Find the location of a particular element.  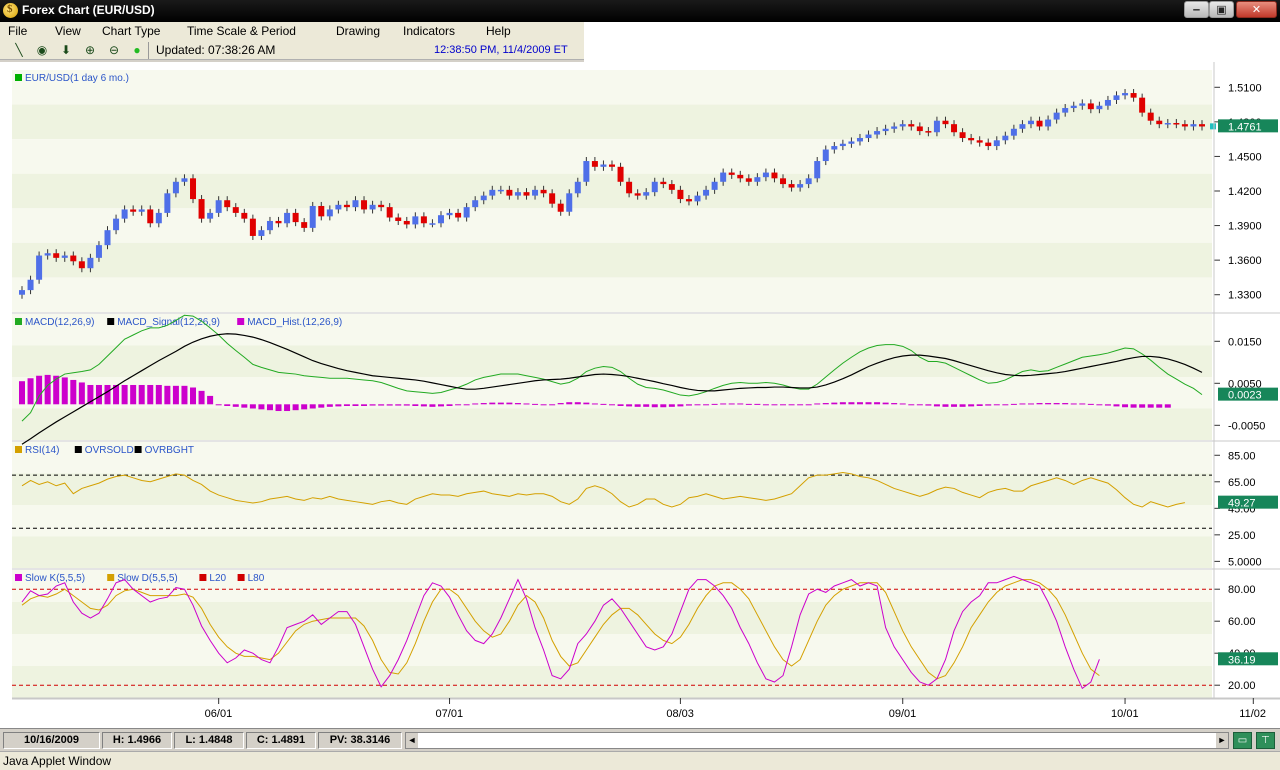

zoom-in-icon: ⊕ is located at coordinates (90, 50).